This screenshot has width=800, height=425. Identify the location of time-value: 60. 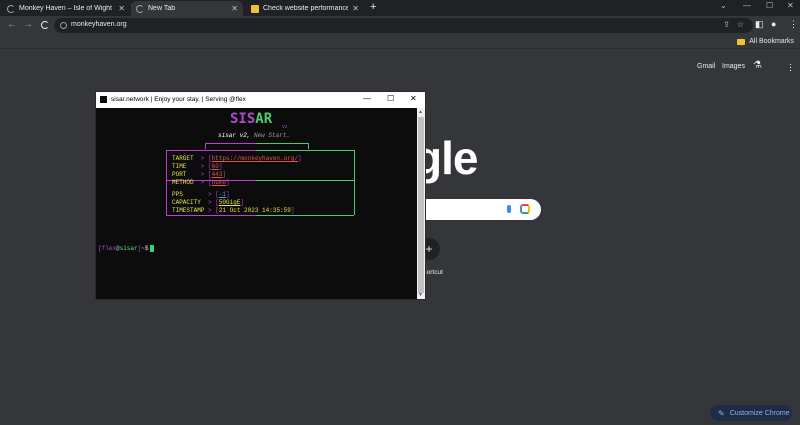
(215, 166).